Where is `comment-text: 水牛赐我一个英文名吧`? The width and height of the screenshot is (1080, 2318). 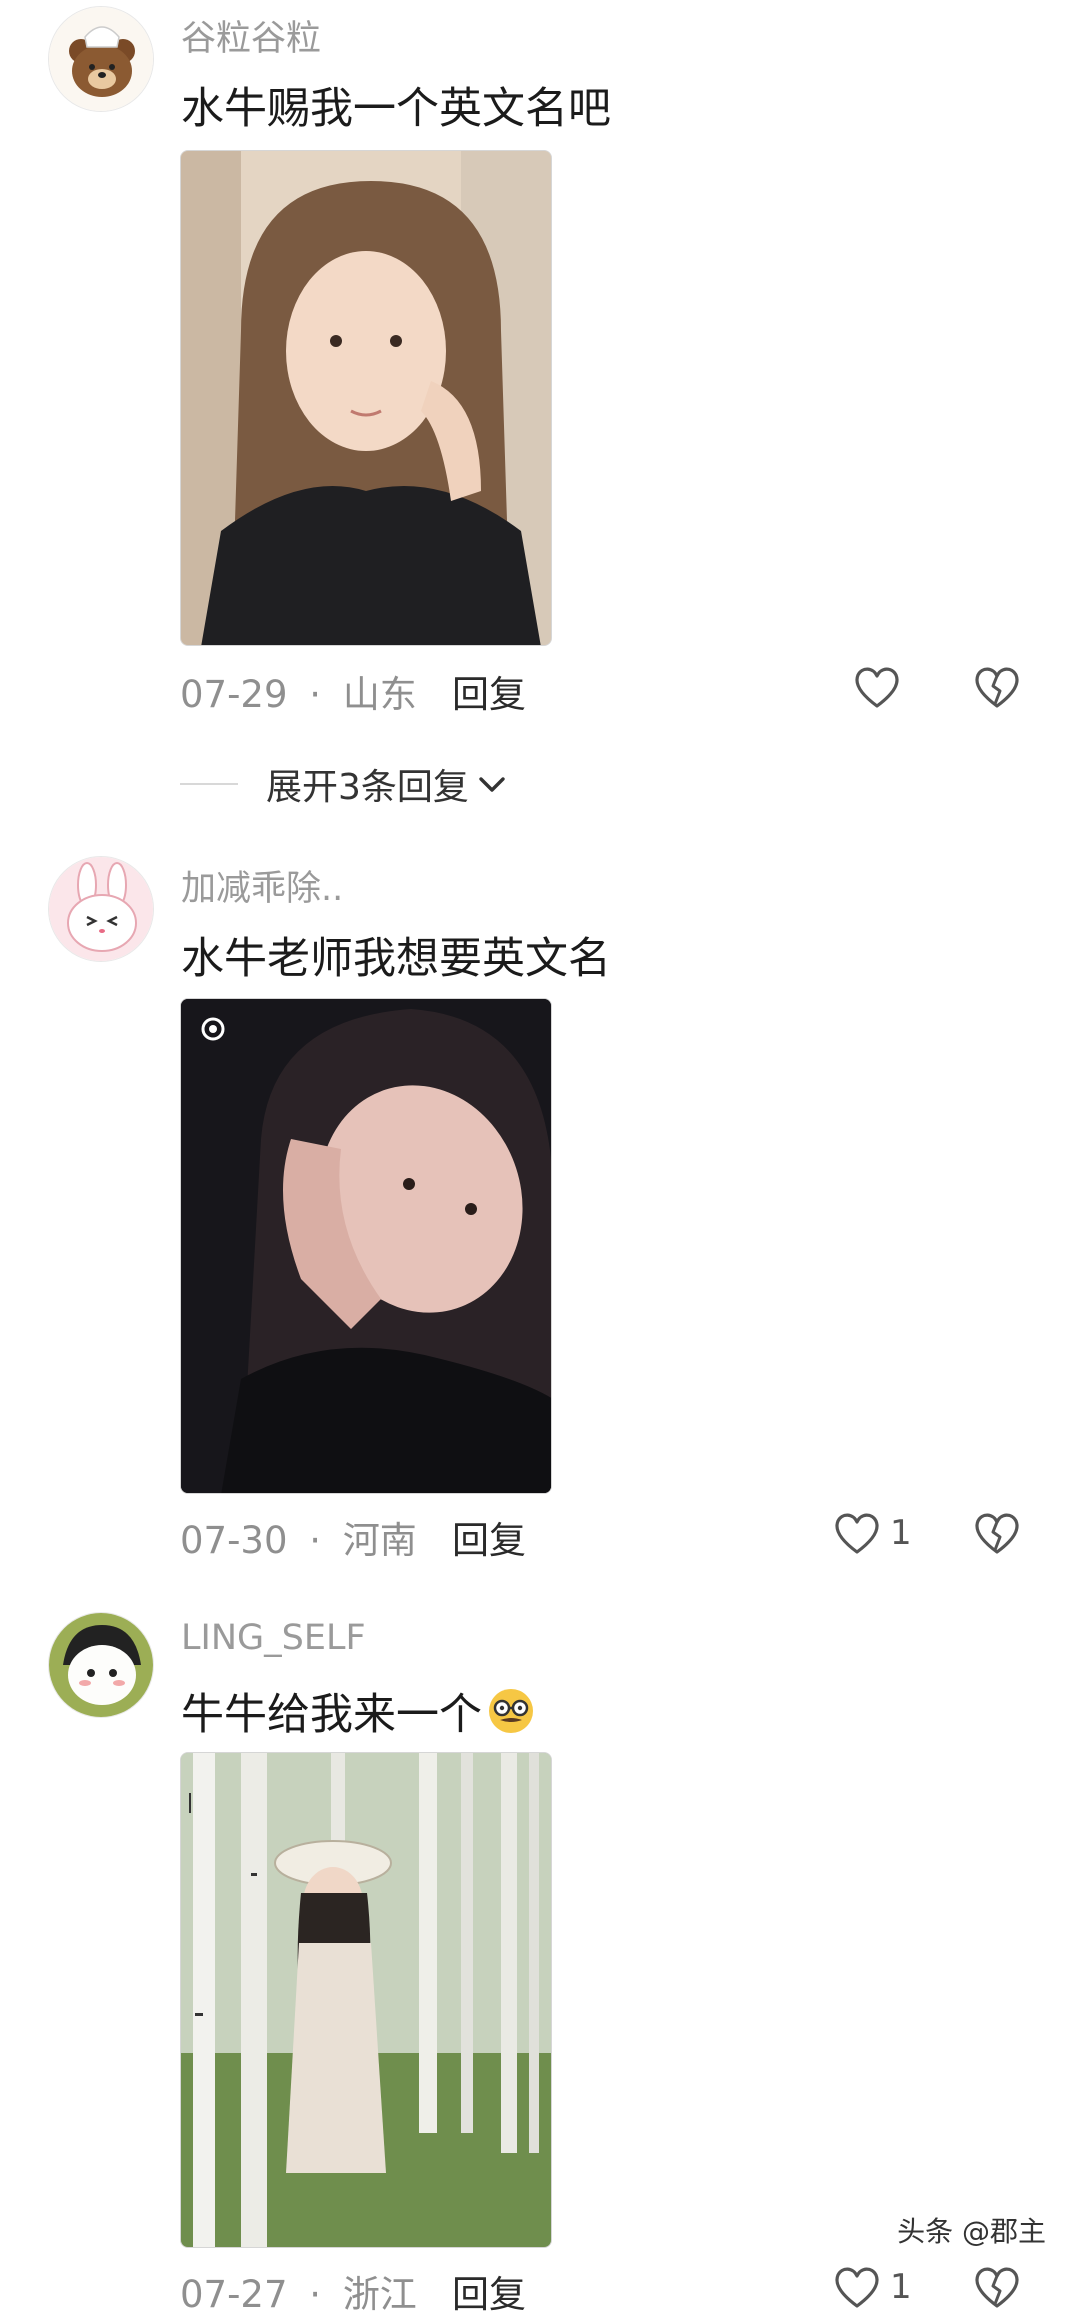
comment-text: 水牛赐我一个英文名吧 is located at coordinates (396, 109).